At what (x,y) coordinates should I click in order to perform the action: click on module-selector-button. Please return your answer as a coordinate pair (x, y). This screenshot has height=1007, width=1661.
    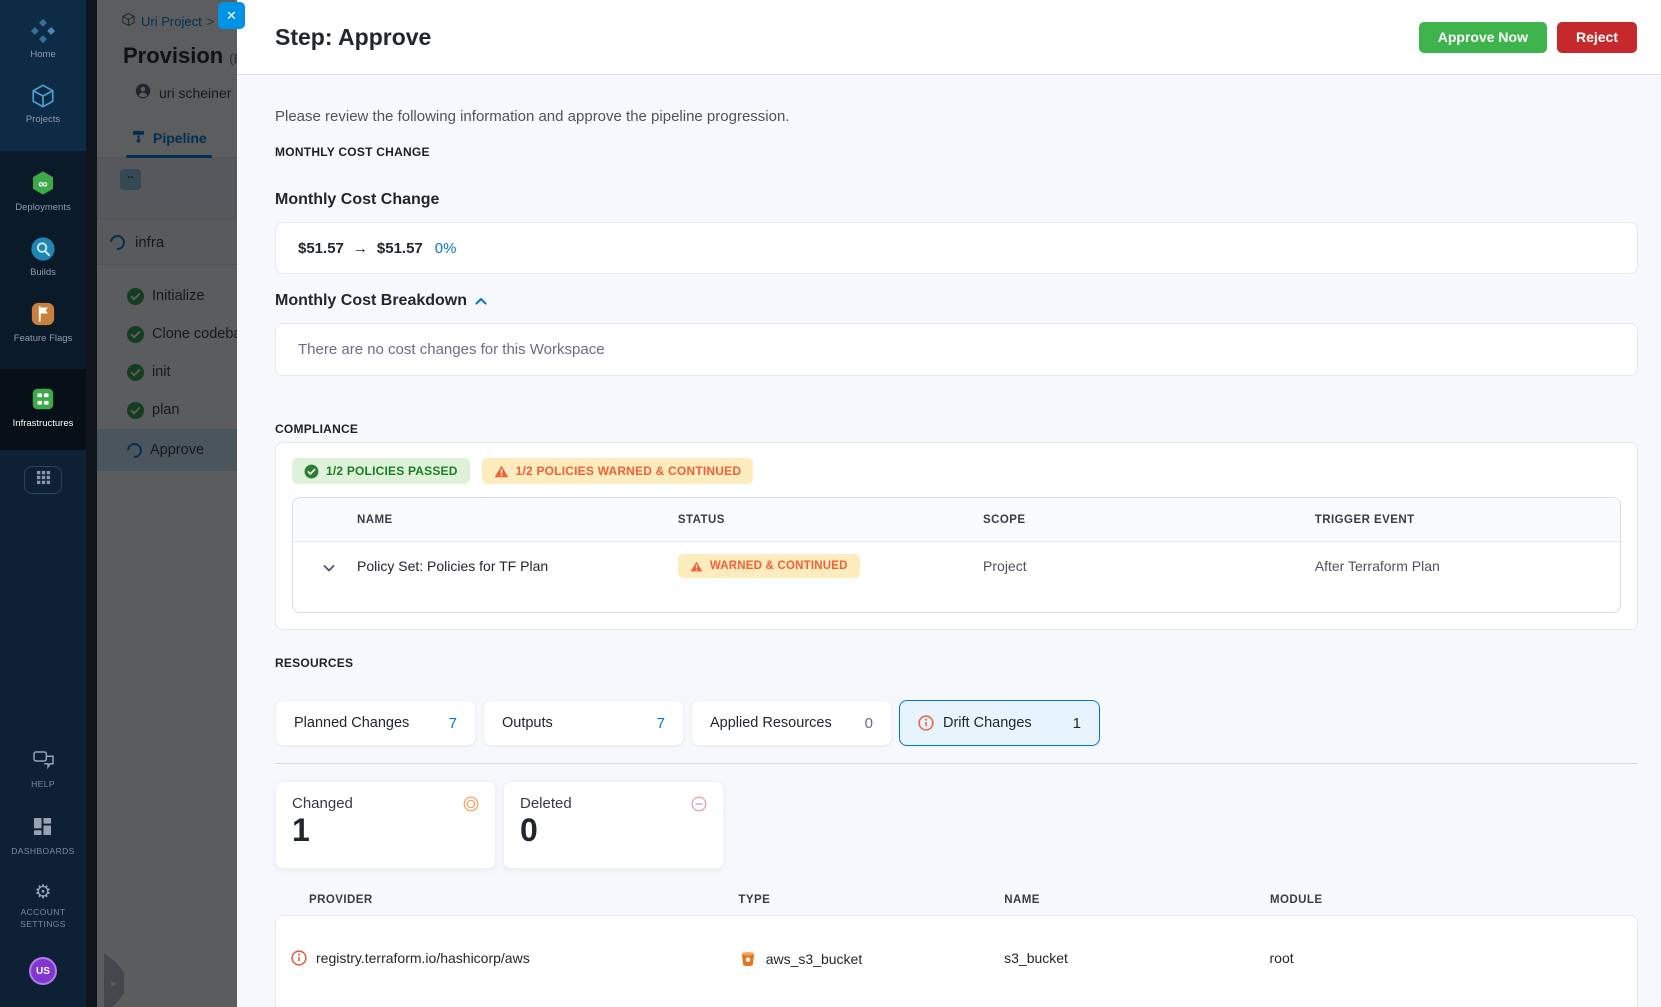
    Looking at the image, I should click on (43, 480).